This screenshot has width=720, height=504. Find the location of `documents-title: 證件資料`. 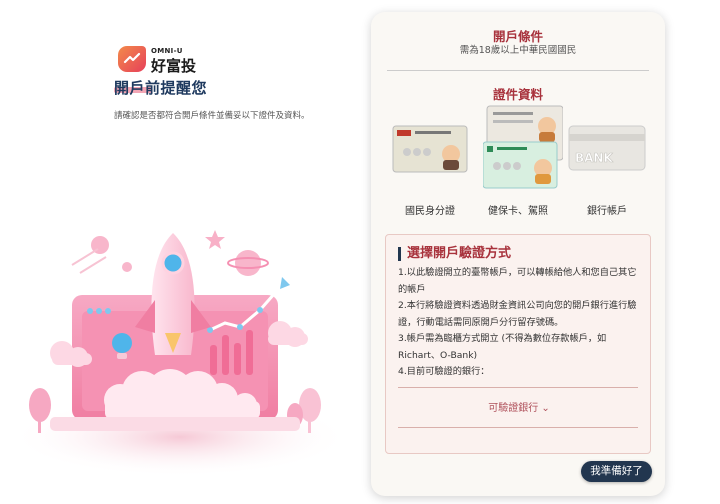

documents-title: 證件資料 is located at coordinates (517, 94).